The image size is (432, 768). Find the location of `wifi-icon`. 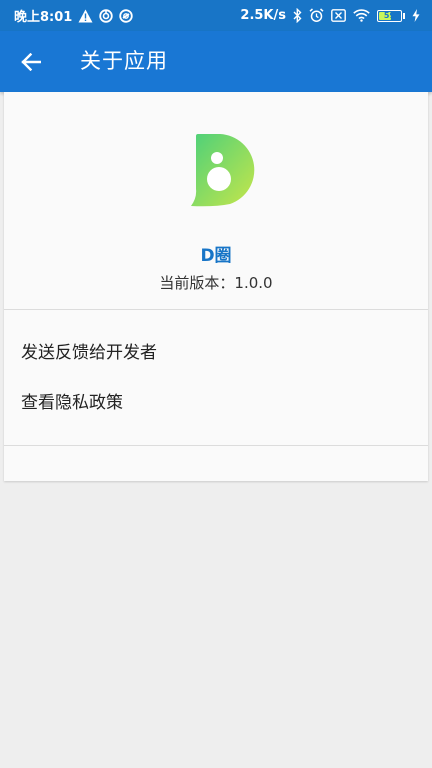

wifi-icon is located at coordinates (361, 15).